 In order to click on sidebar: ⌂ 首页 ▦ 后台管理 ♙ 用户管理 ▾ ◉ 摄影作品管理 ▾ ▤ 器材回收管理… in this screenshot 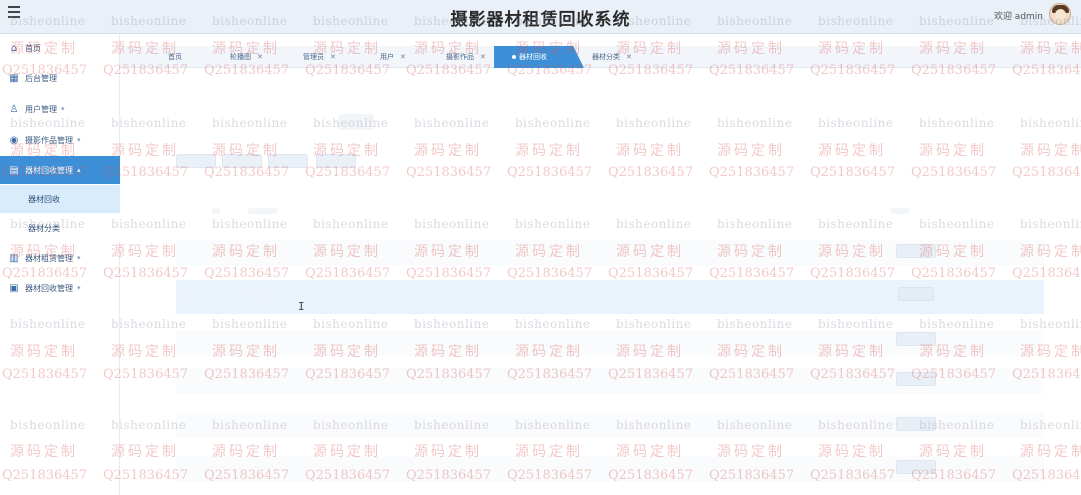, I will do `click(60, 264)`.